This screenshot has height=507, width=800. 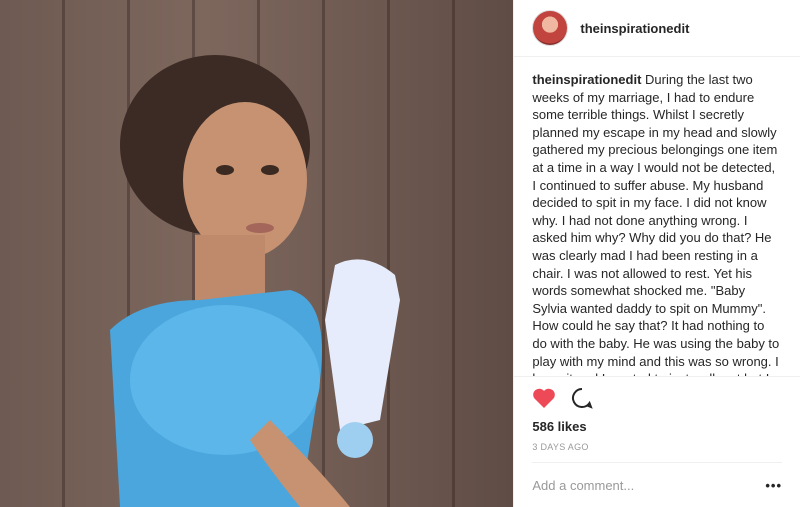 I want to click on post-actions: 586 likes 3 DAYS AGO, so click(x=657, y=419).